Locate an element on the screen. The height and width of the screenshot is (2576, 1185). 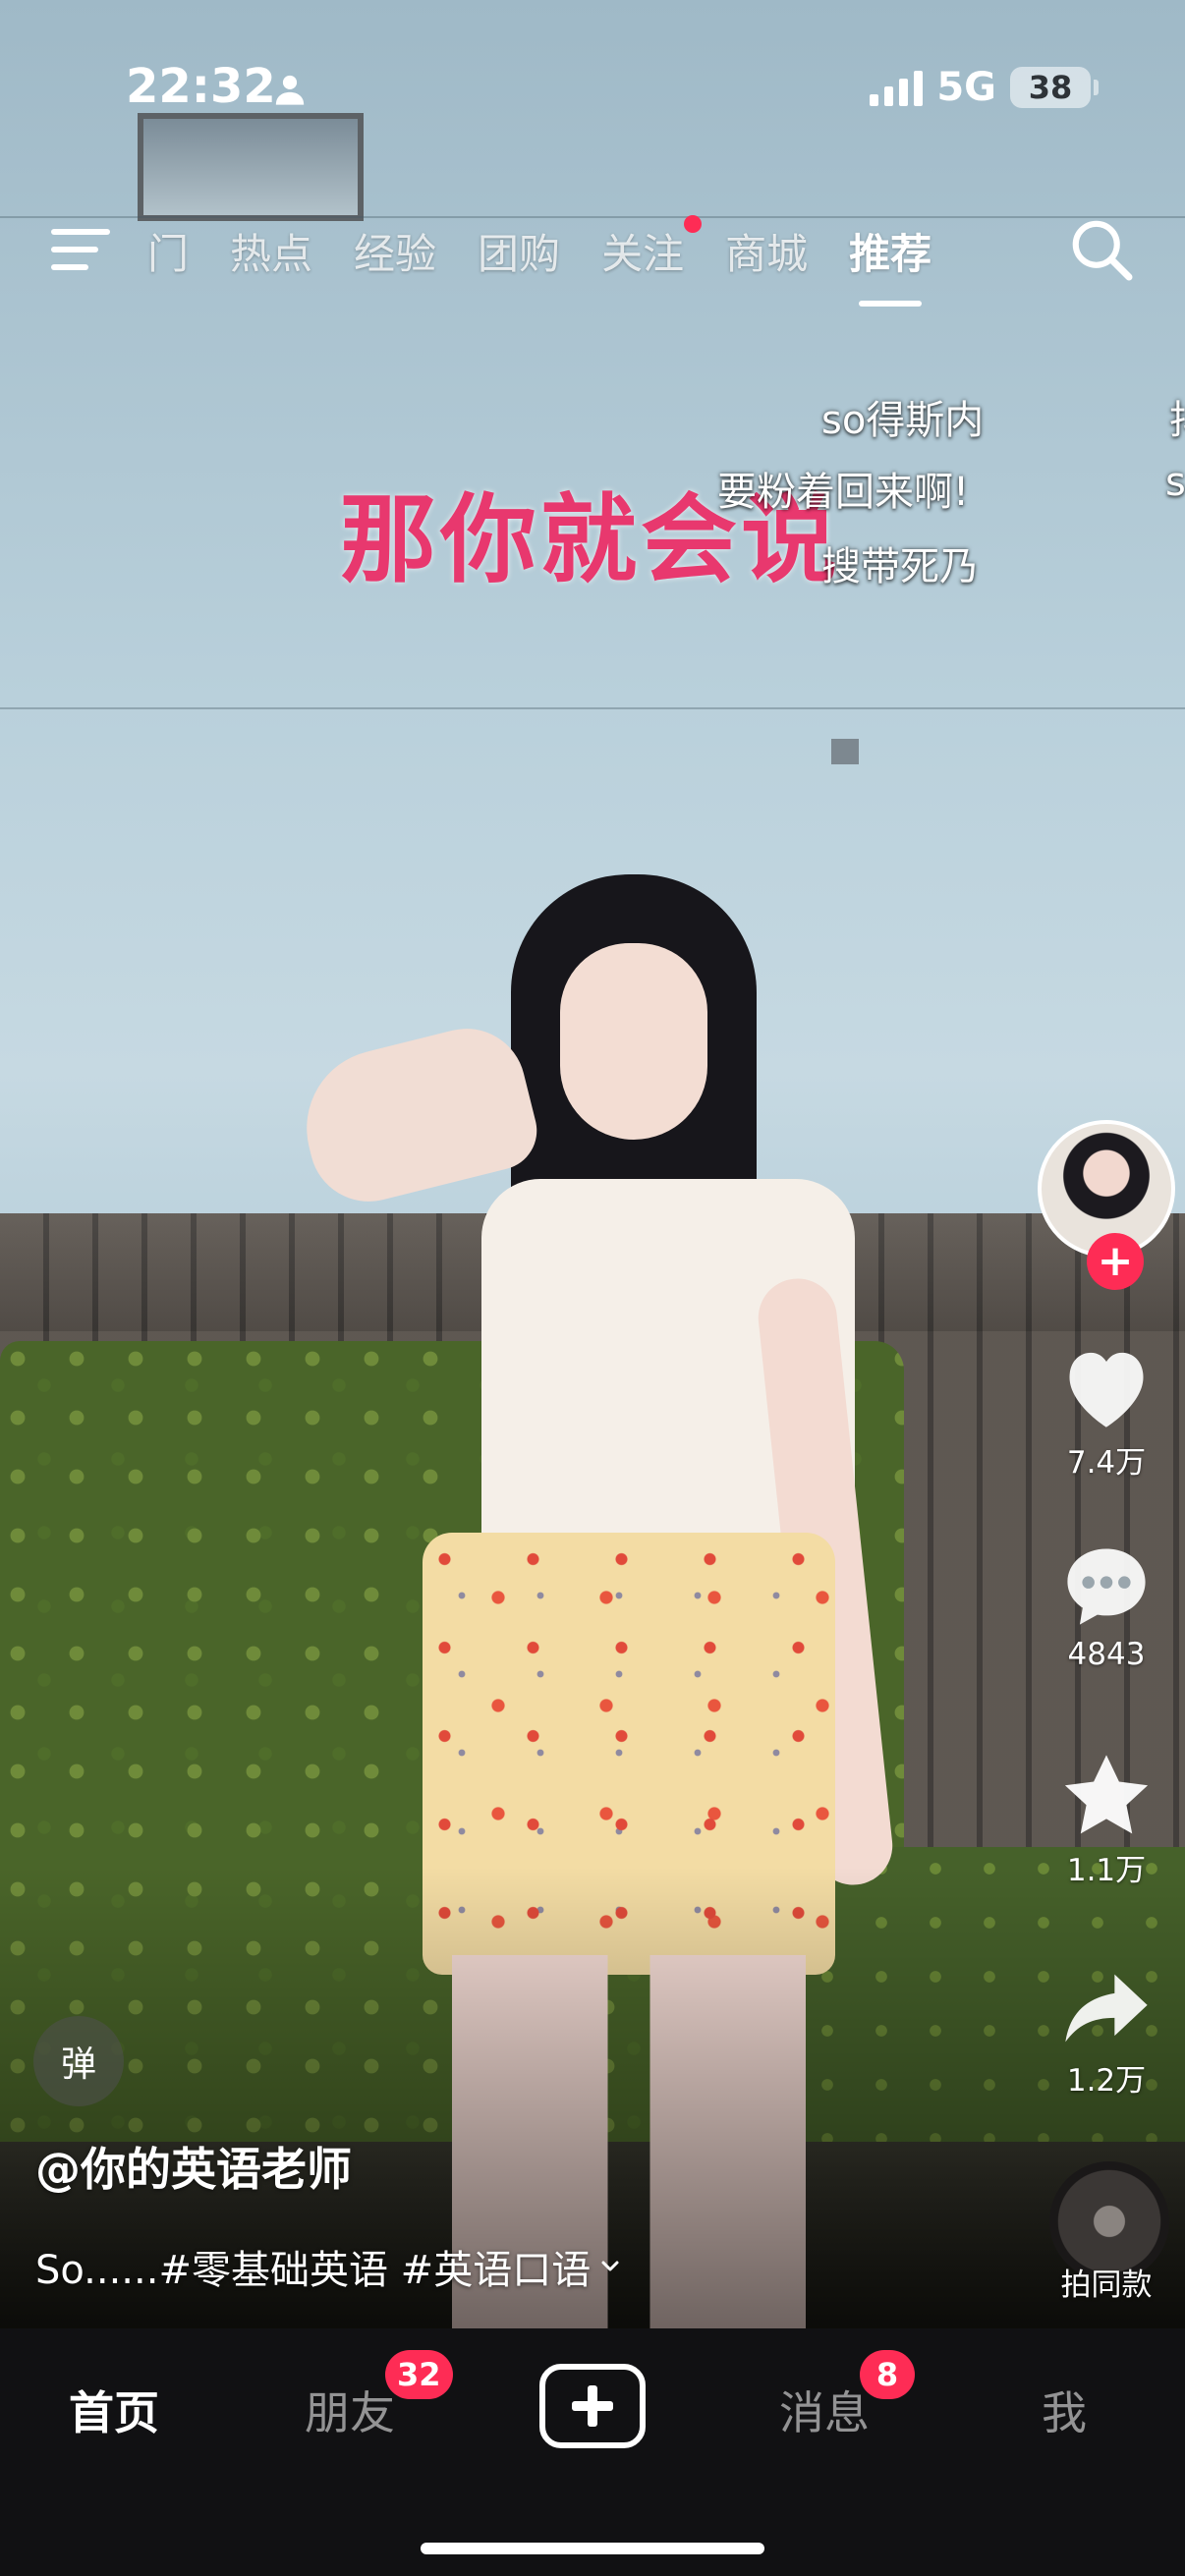
battery-icon: 38 is located at coordinates (1054, 87).